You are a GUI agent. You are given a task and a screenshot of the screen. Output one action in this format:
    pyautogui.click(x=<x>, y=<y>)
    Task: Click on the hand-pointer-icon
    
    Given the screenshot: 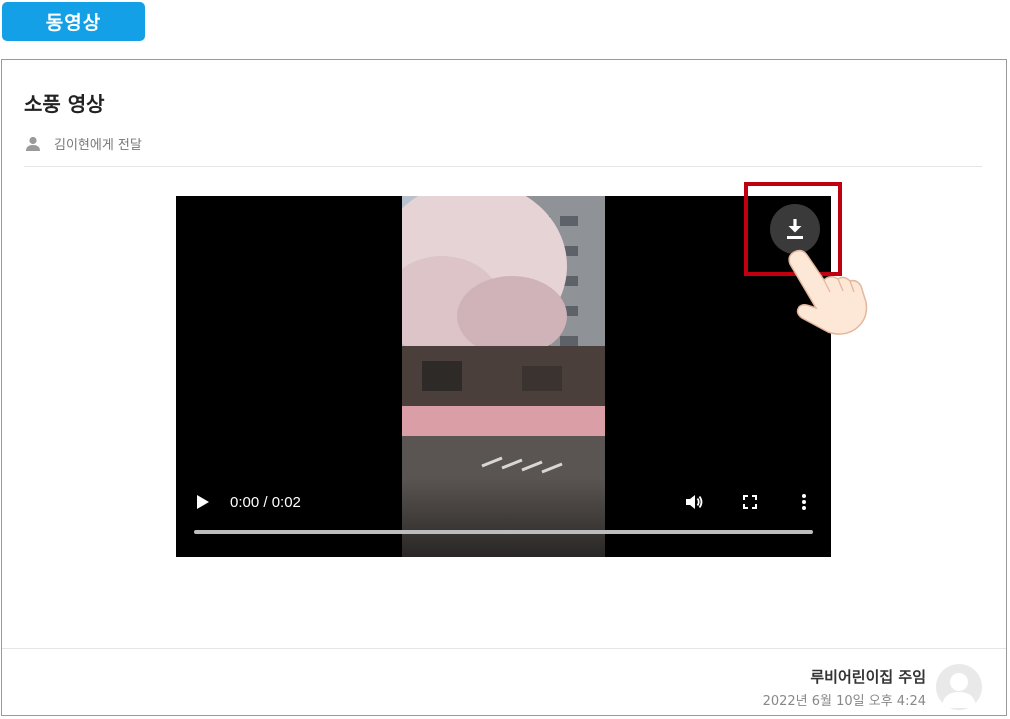 What is the action you would take?
    pyautogui.click(x=828, y=292)
    